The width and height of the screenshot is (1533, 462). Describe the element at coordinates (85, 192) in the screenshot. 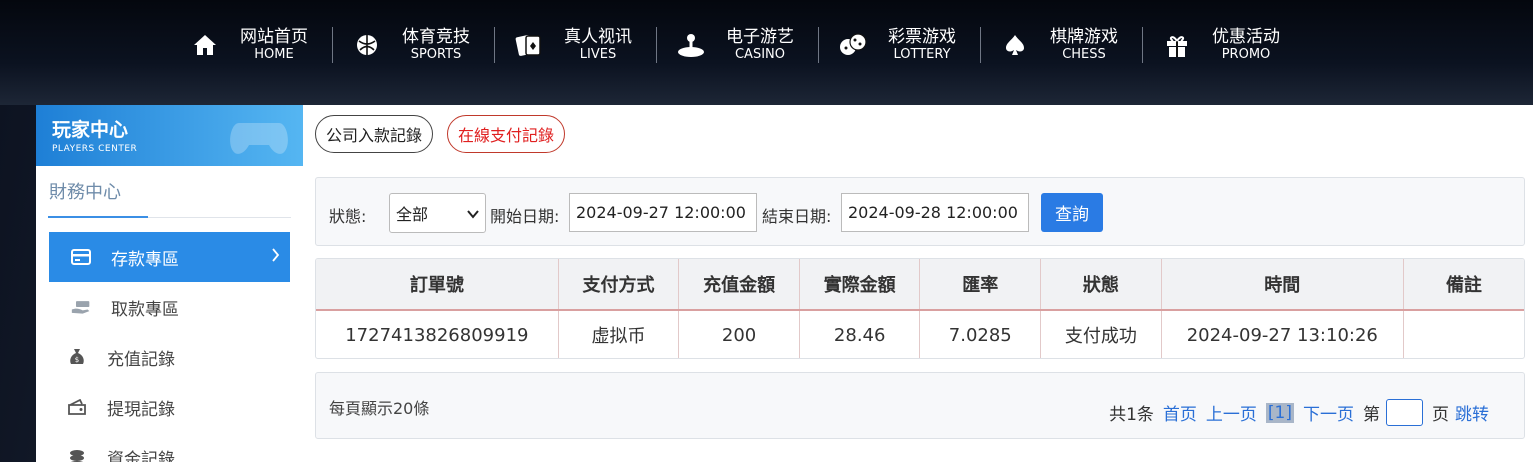

I see `finance-center-title: 財務中心` at that location.